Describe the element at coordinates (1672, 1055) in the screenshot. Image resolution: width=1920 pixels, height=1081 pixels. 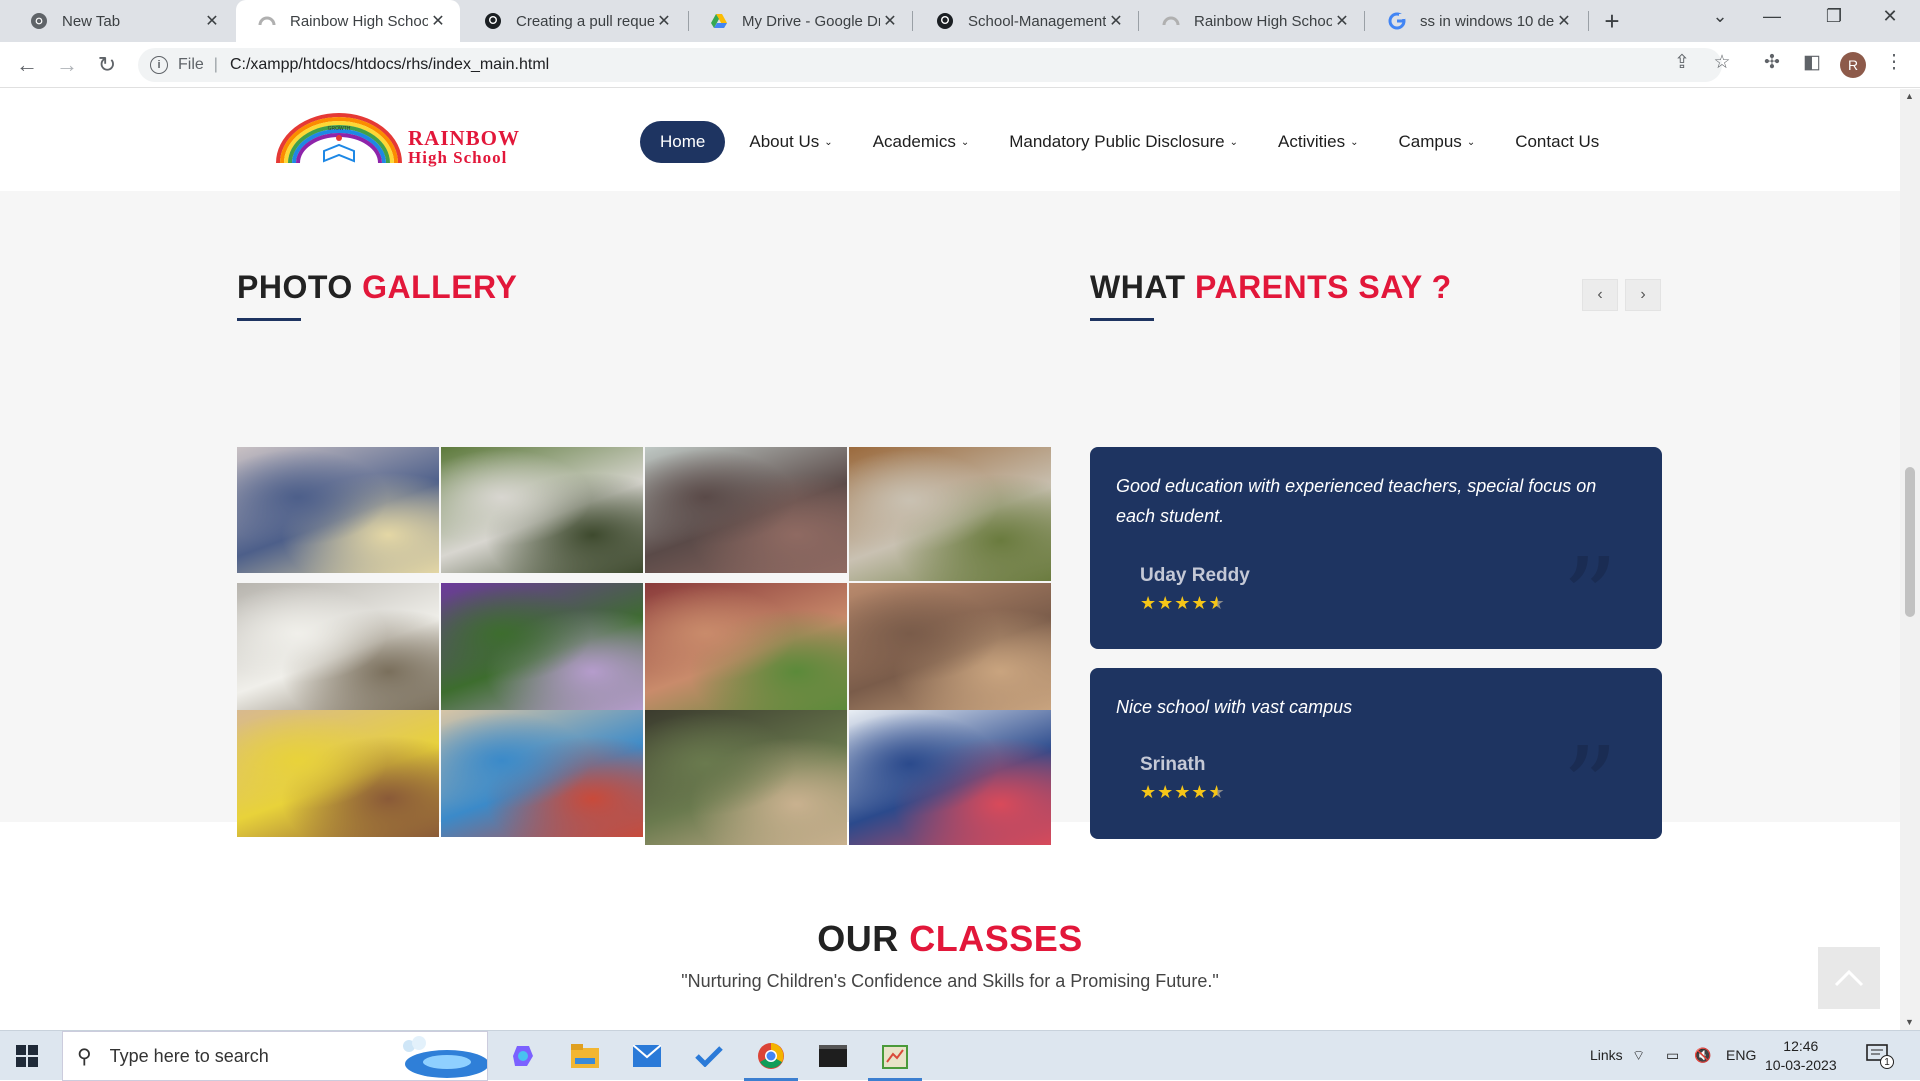
I see `battery-icon: ▭` at that location.